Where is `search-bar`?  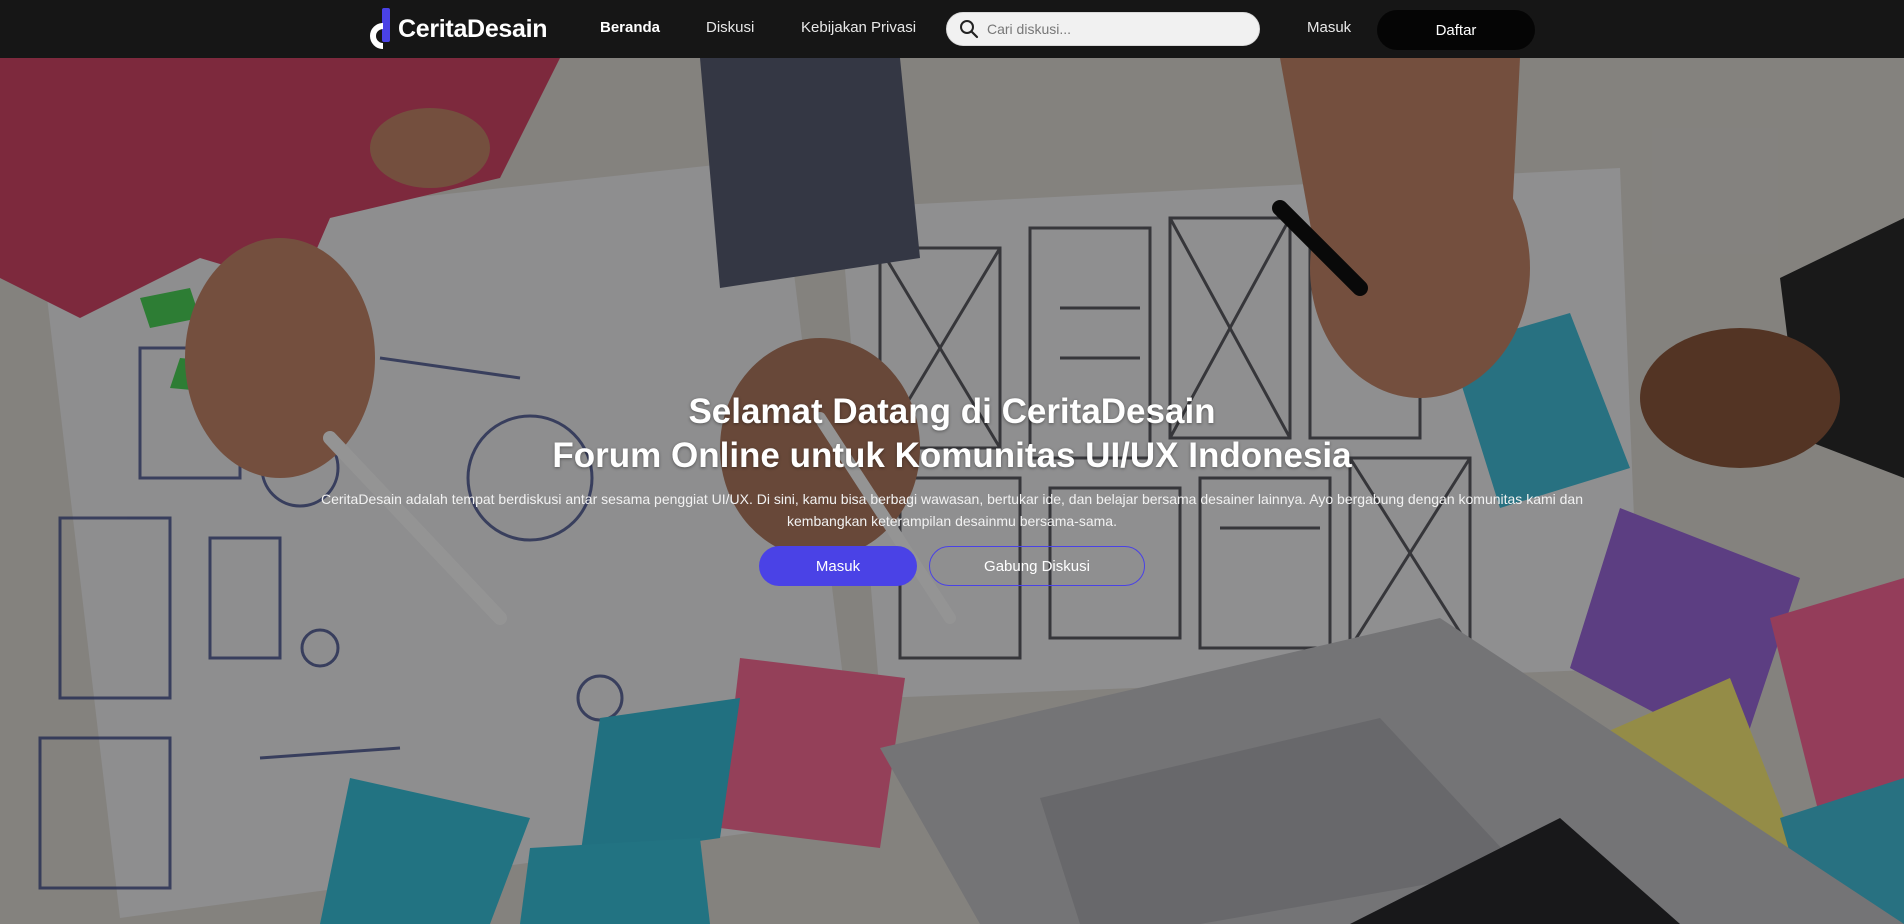 search-bar is located at coordinates (1103, 29).